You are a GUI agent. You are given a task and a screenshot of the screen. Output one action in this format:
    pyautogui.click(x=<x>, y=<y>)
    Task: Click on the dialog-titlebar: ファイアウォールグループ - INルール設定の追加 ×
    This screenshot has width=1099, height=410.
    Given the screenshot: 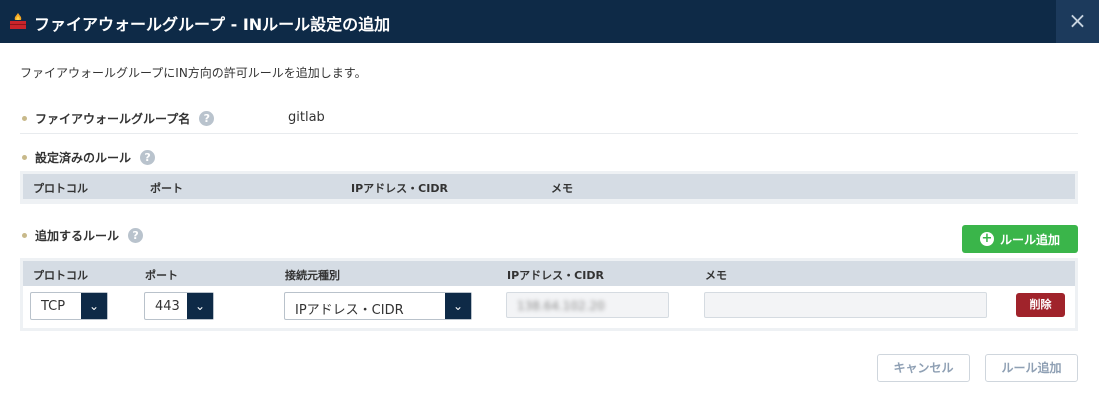 What is the action you would take?
    pyautogui.click(x=549, y=21)
    